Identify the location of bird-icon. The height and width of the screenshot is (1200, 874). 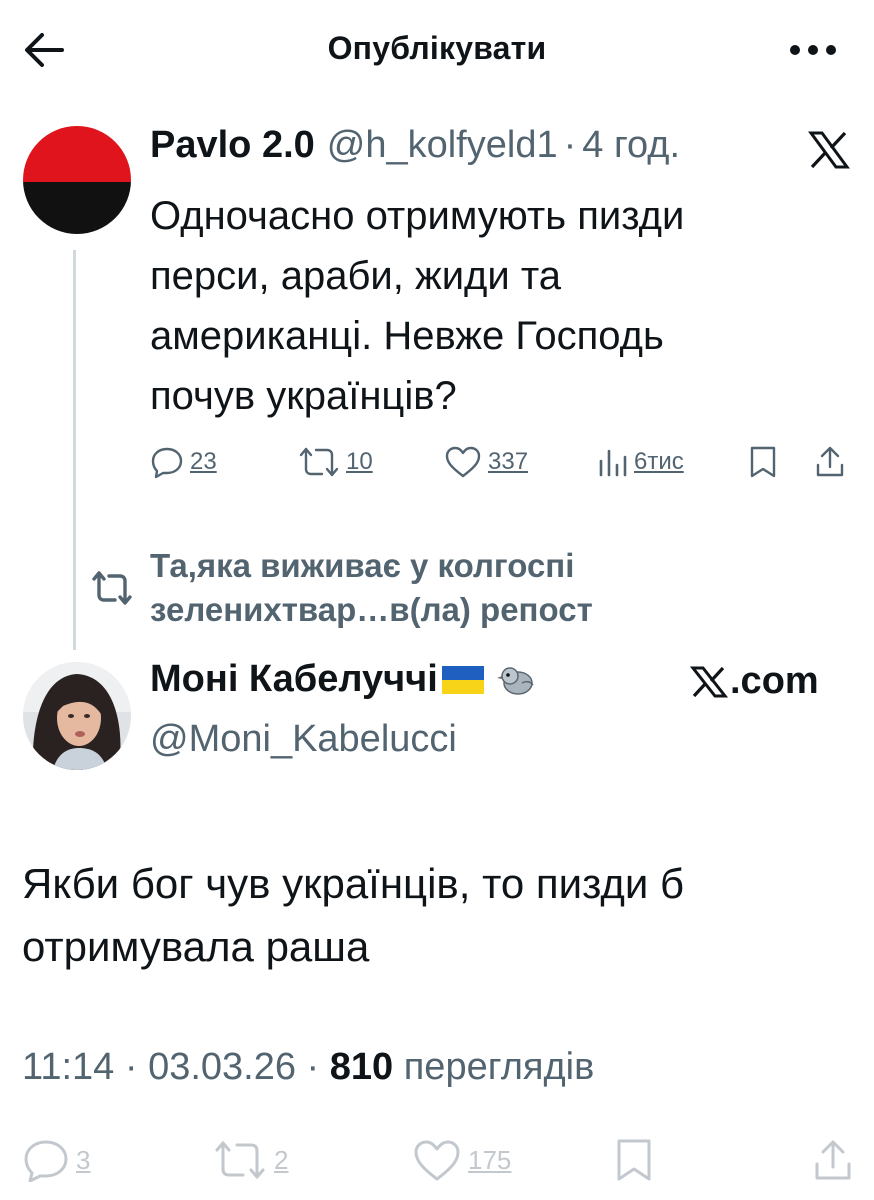
(515, 680).